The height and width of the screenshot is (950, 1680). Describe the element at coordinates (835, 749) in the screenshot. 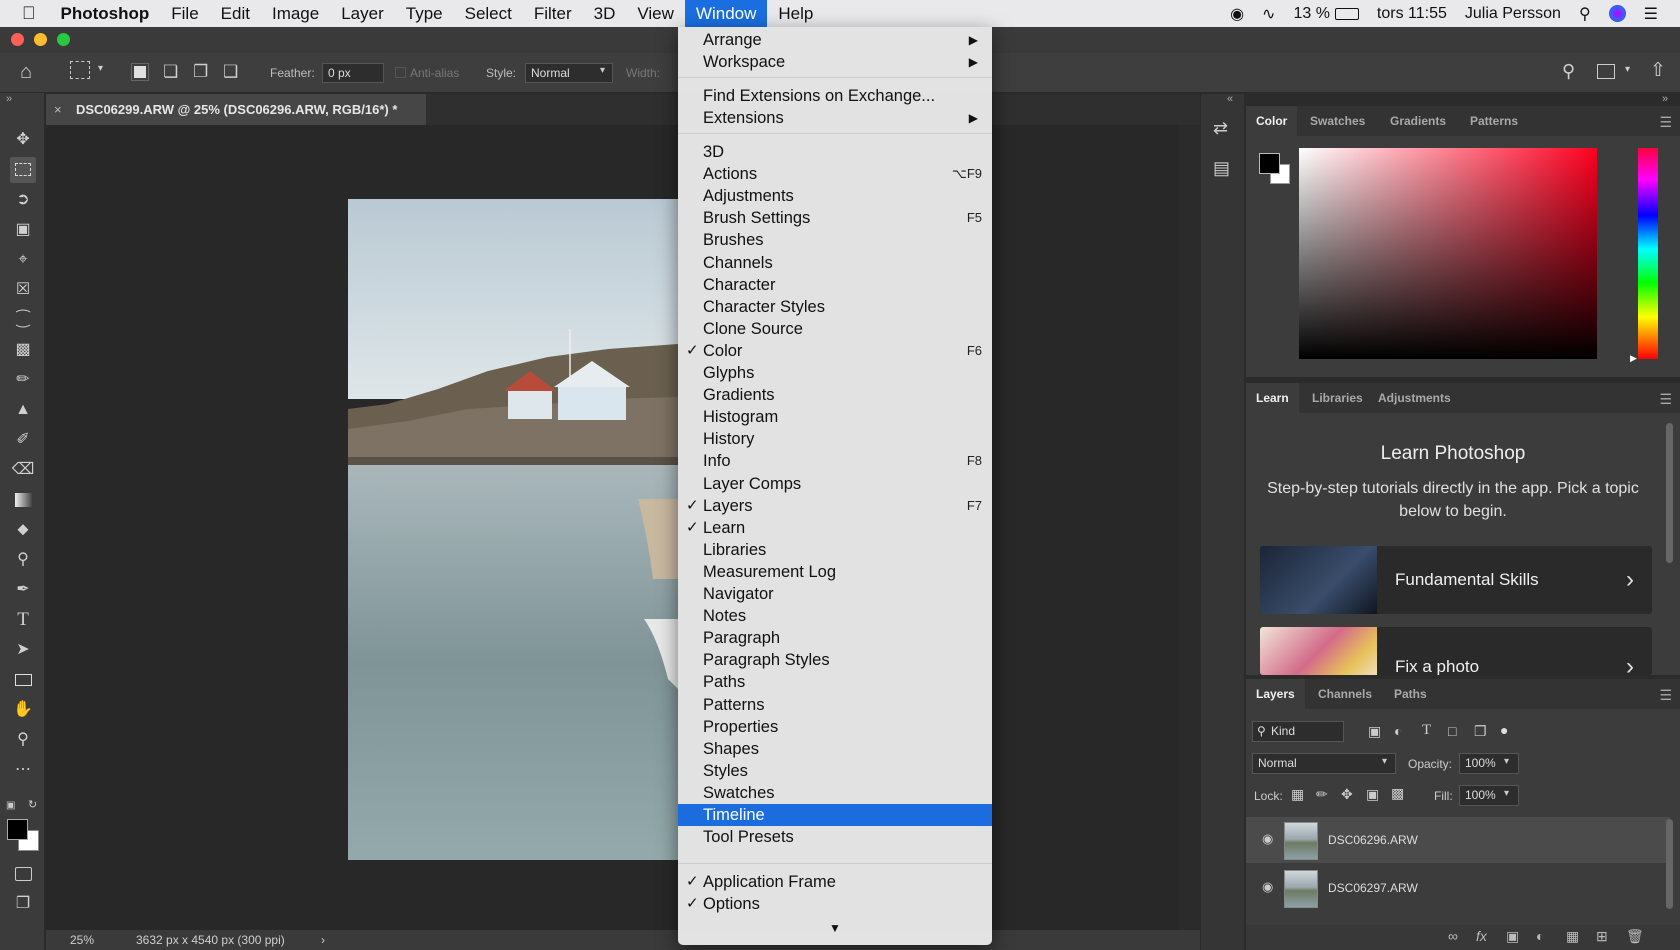

I see `menu-item-shapes: Shapes` at that location.